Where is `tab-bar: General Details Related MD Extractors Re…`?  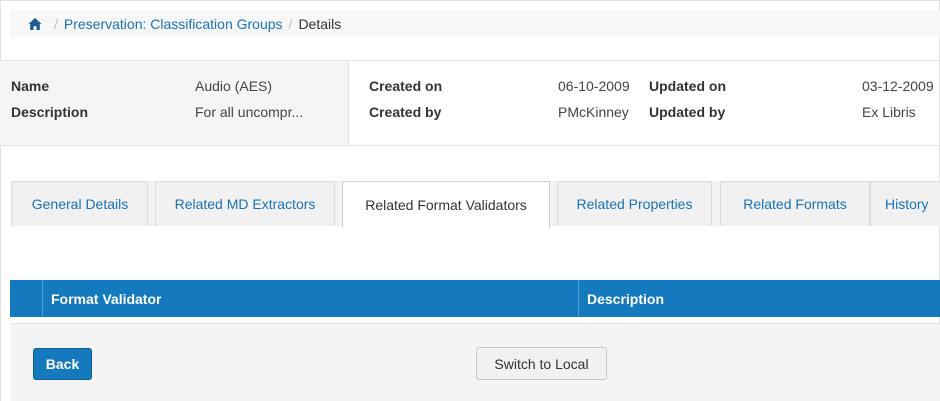
tab-bar: General Details Related MD Extractors Re… is located at coordinates (475, 204).